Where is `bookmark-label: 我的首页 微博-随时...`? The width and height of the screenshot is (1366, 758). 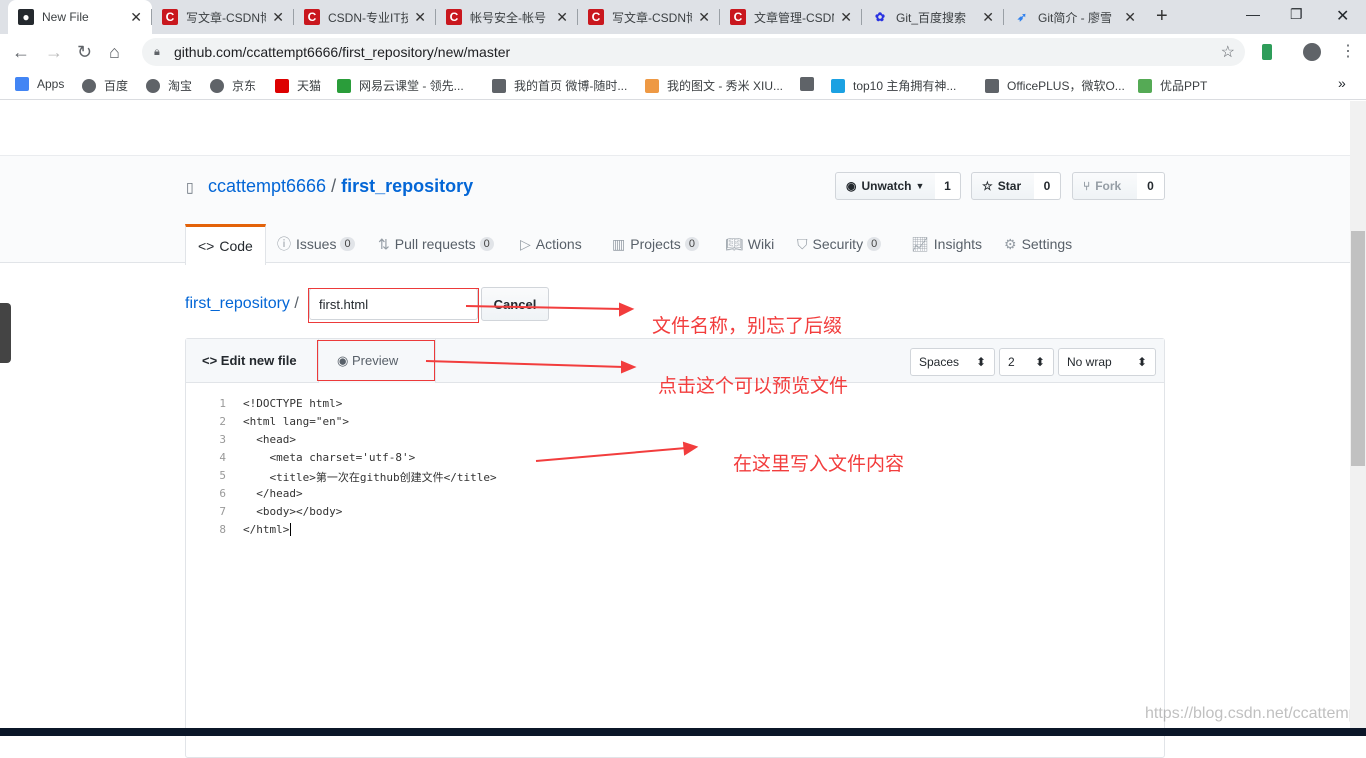
bookmark-label: 我的首页 微博-随时... is located at coordinates (571, 86).